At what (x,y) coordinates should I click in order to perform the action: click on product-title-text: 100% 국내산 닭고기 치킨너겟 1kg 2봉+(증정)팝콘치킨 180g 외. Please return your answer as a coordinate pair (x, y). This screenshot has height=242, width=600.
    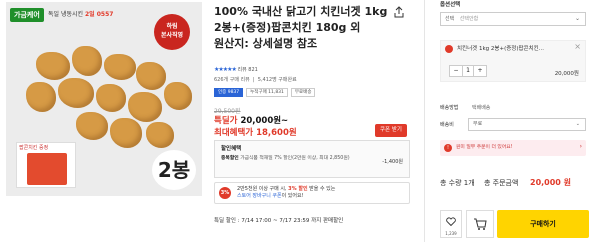
    Looking at the image, I should click on (301, 19).